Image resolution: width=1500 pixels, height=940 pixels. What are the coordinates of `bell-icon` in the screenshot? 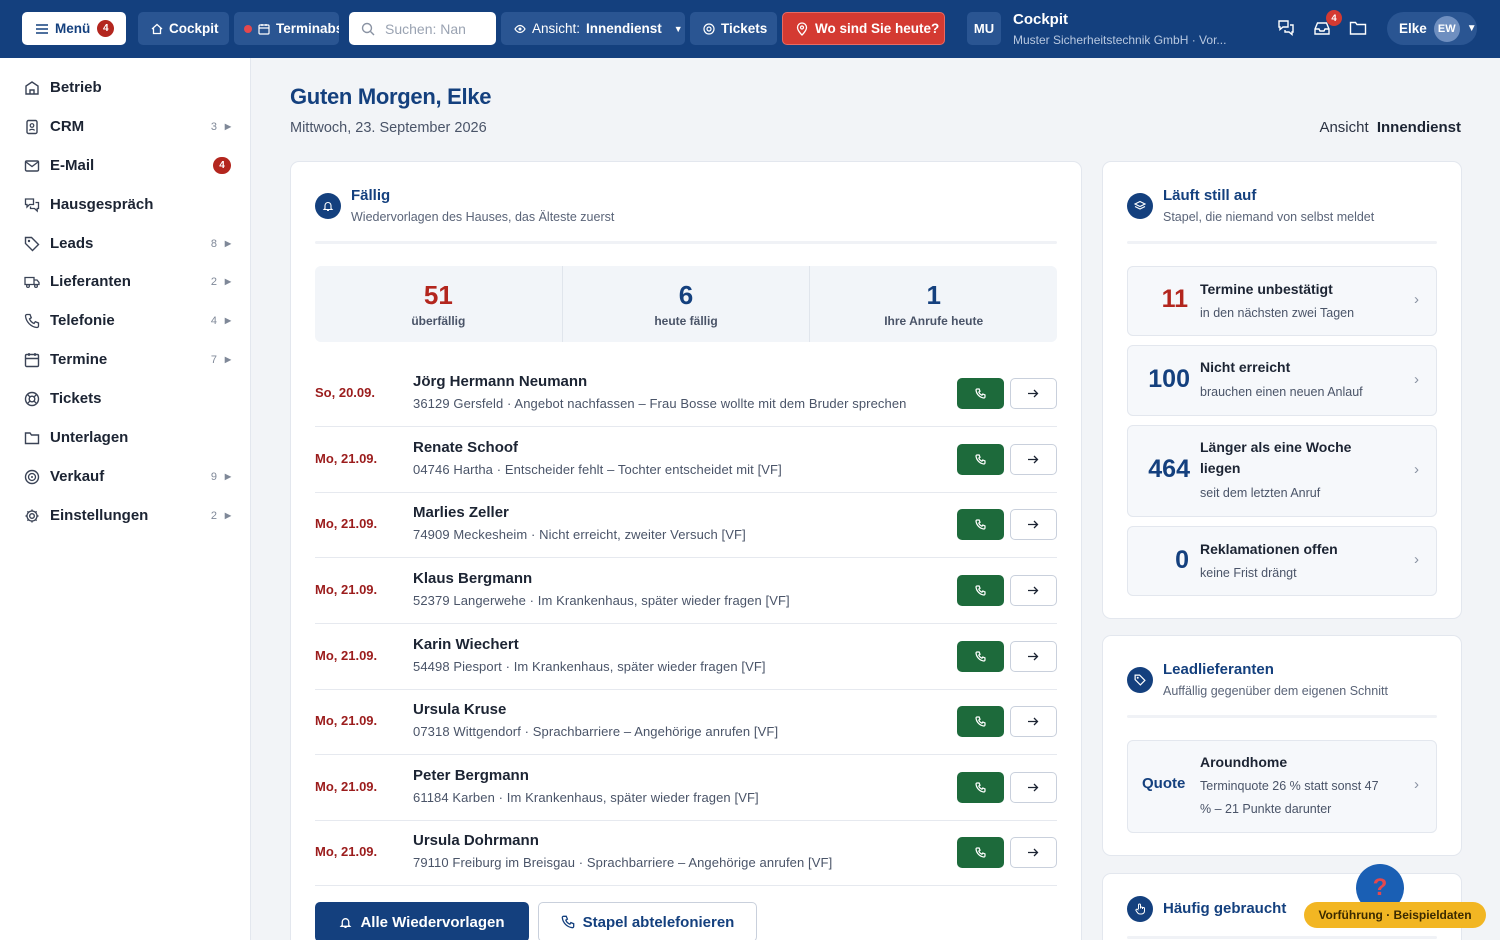 It's located at (345, 922).